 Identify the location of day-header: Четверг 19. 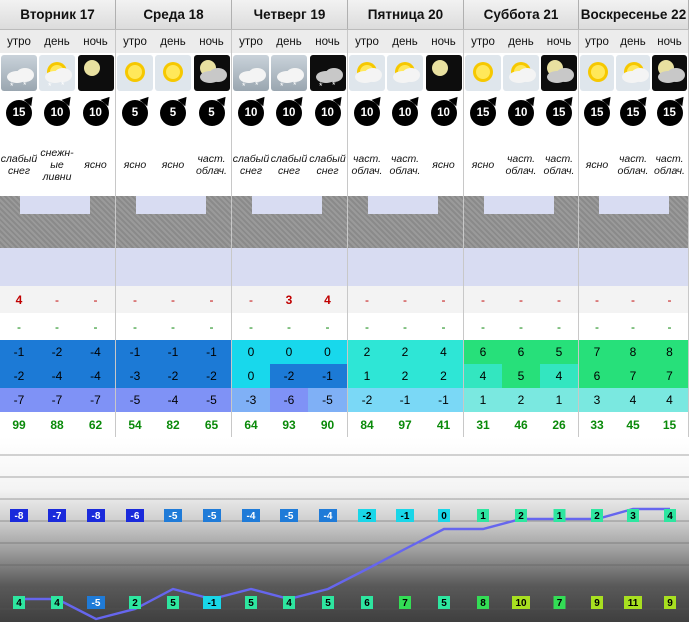
(290, 14).